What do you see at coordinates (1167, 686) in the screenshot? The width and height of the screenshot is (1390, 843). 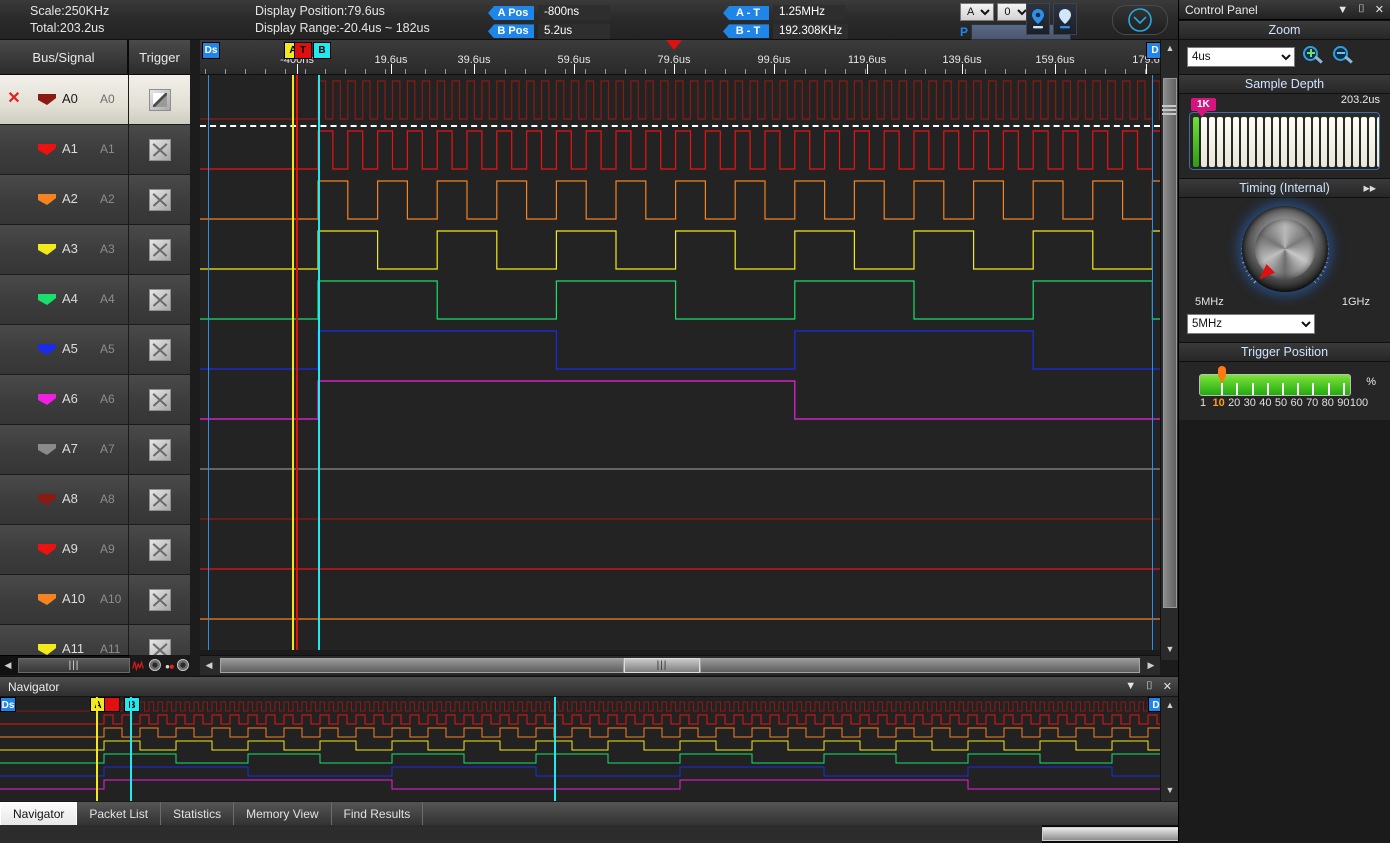 I see `navigator-close-icon: ✕` at bounding box center [1167, 686].